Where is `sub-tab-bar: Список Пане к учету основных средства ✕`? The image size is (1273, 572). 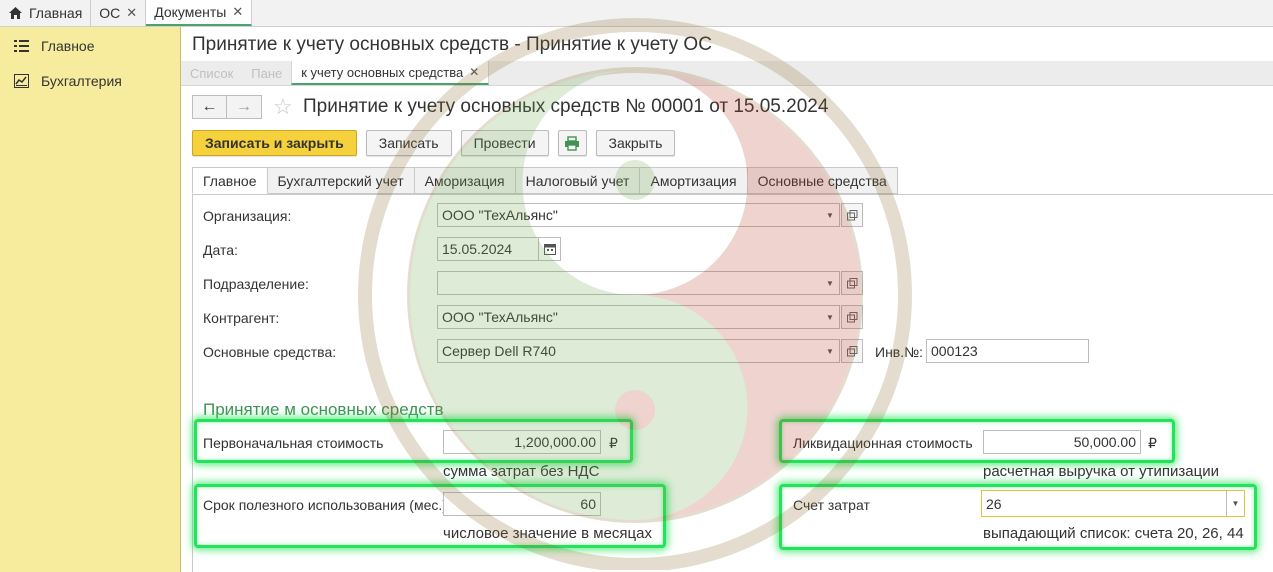 sub-tab-bar: Список Пане к учету основных средства ✕ is located at coordinates (727, 73).